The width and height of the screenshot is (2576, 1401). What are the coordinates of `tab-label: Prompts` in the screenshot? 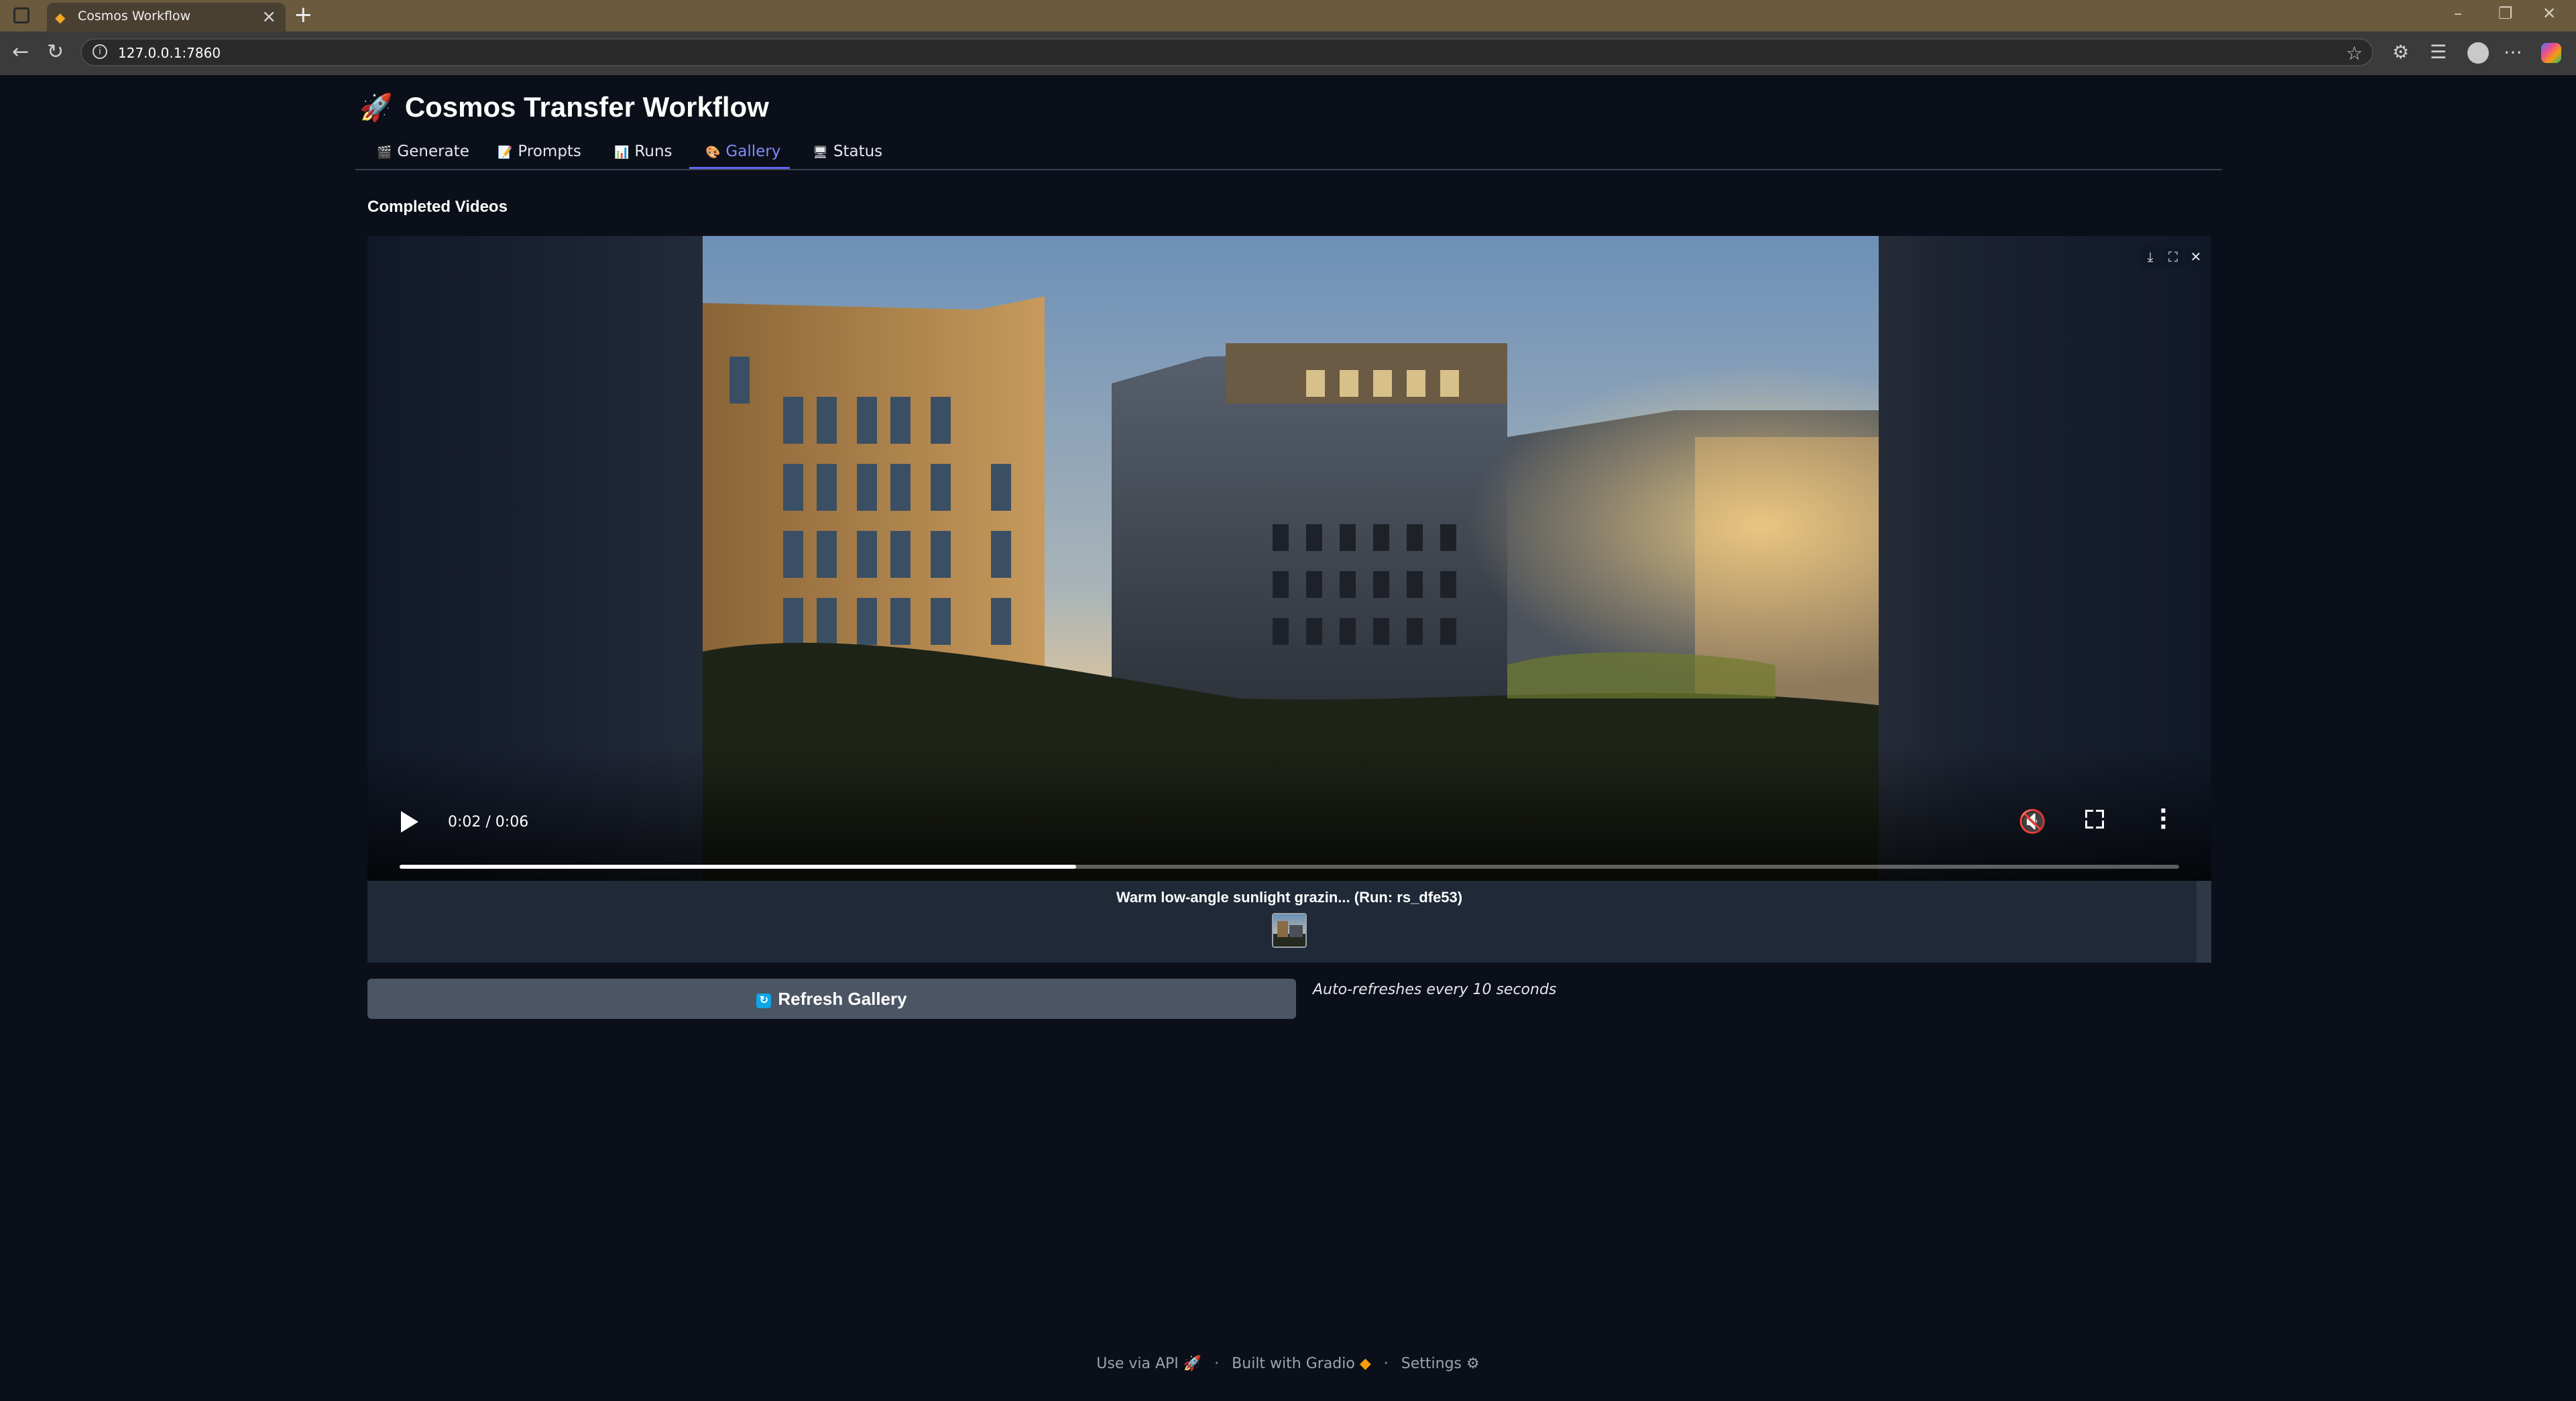 It's located at (549, 152).